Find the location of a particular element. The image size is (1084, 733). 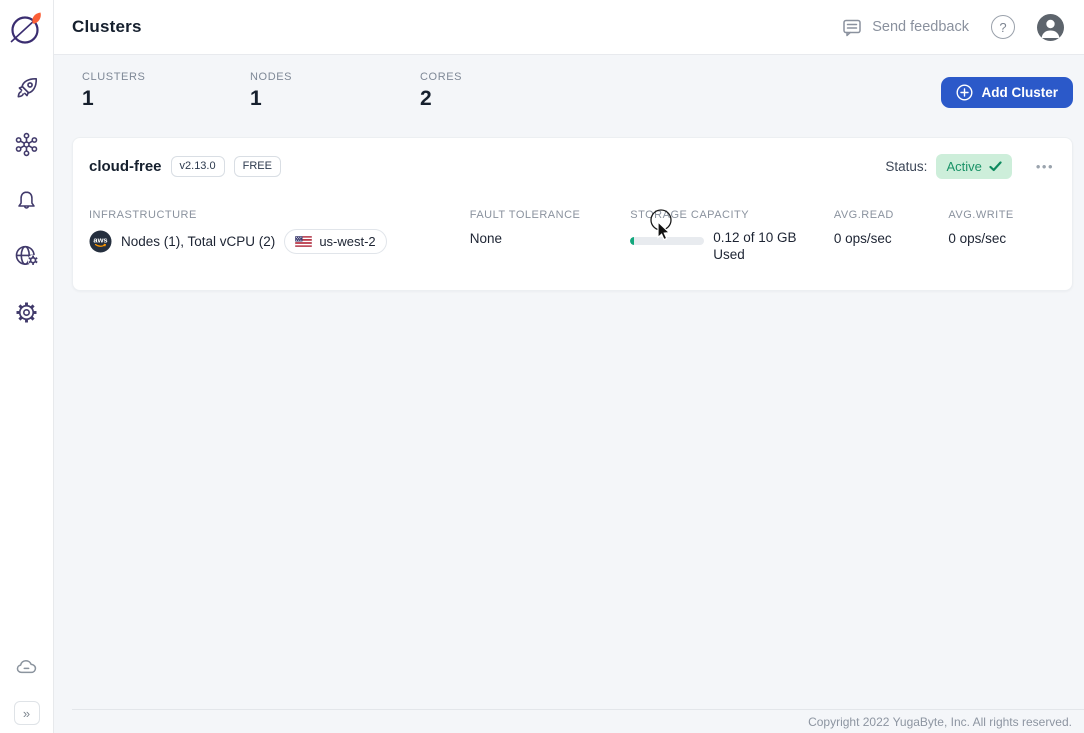

storage-progress-bar is located at coordinates (667, 241).